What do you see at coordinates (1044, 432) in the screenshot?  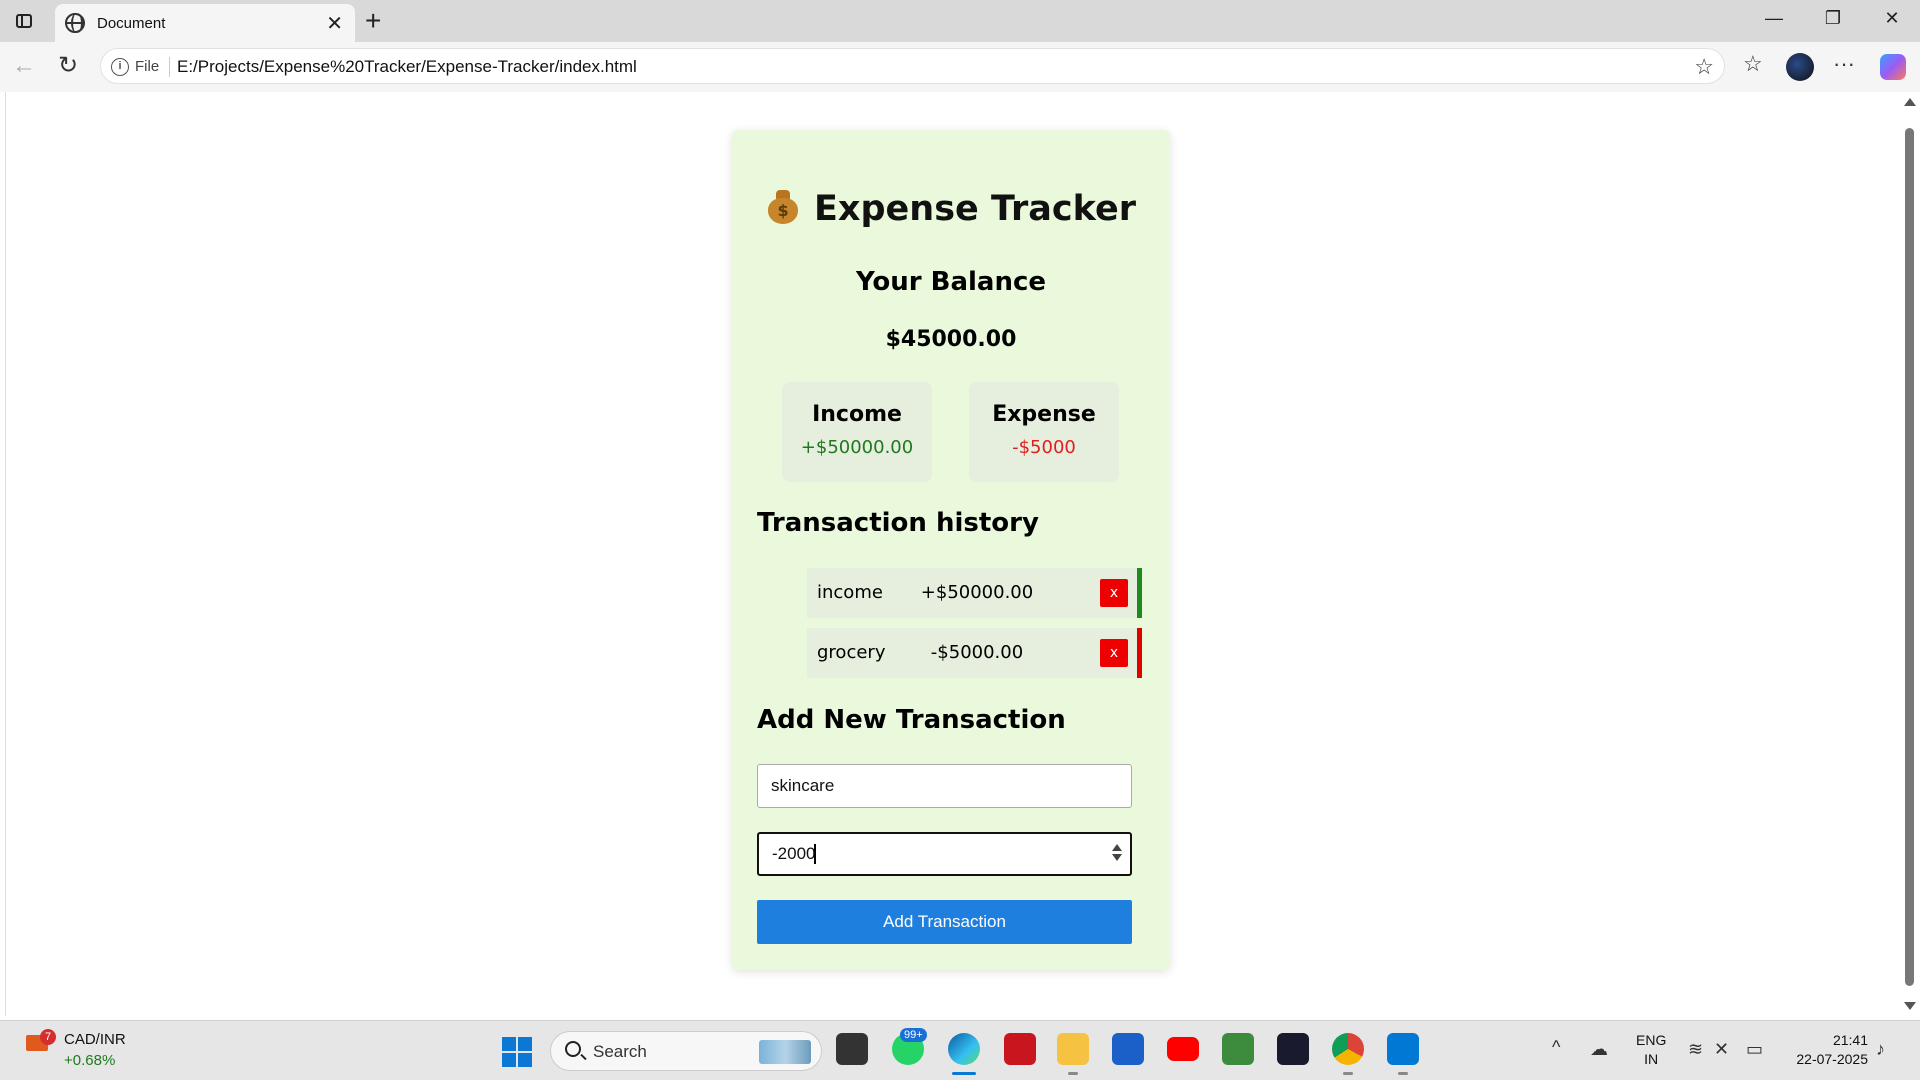 I see `expense-summary: Expense -$5000` at bounding box center [1044, 432].